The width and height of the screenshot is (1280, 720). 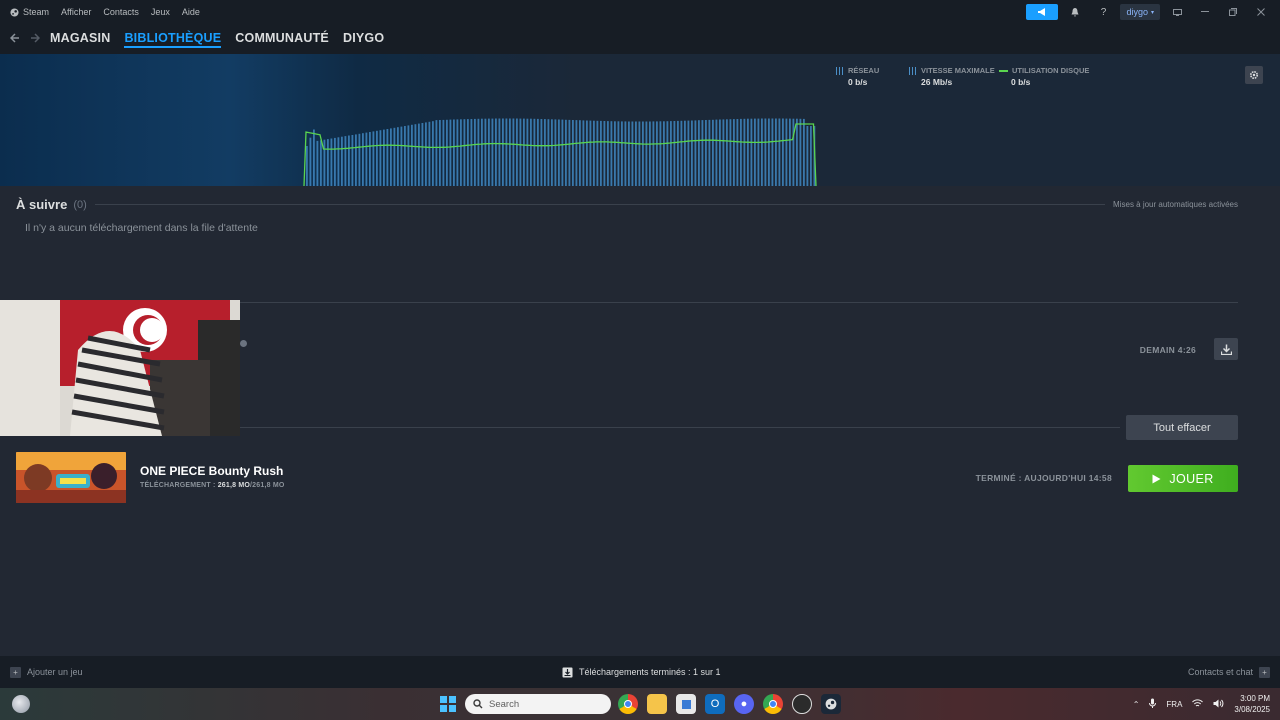 What do you see at coordinates (14, 39) in the screenshot?
I see `back-arrow-icon` at bounding box center [14, 39].